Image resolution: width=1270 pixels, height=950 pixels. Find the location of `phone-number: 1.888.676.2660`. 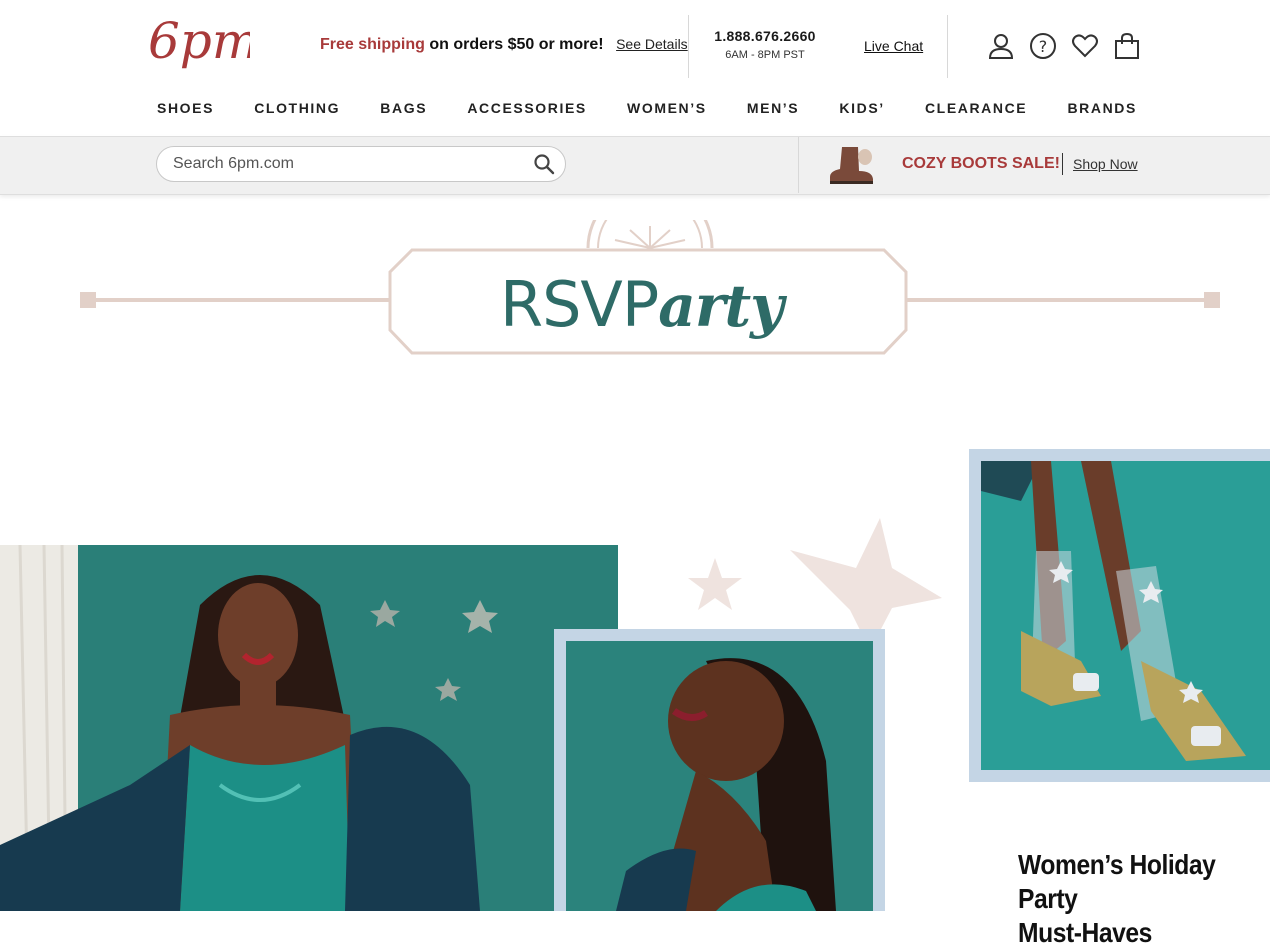

phone-number: 1.888.676.2660 is located at coordinates (765, 36).